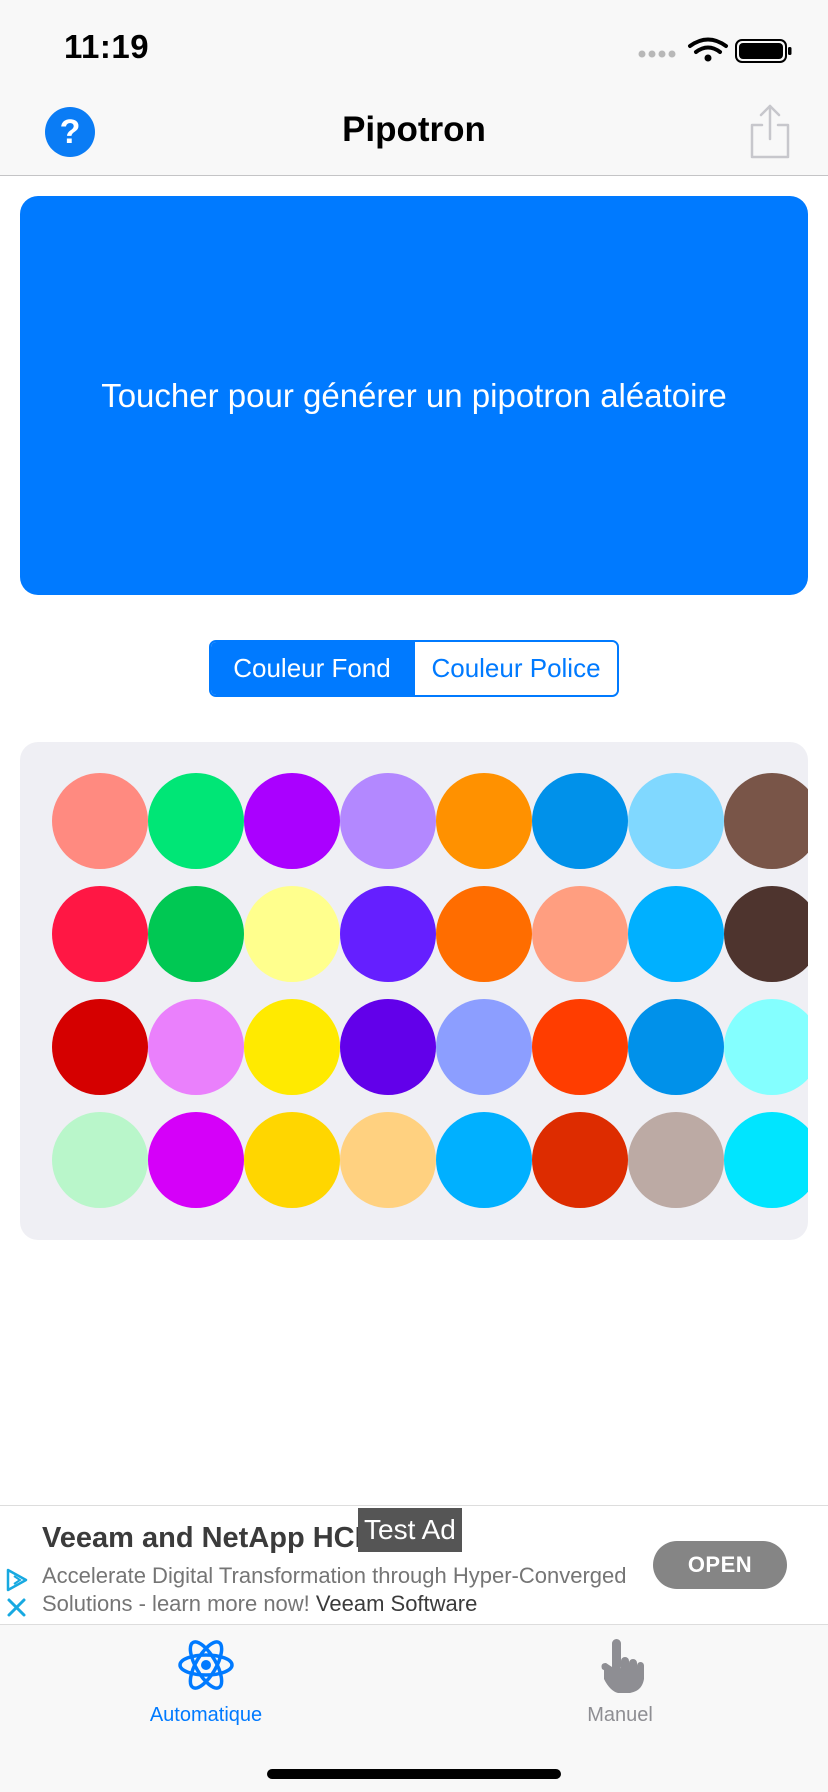 This screenshot has width=828, height=1792. I want to click on signal-icon, so click(657, 54).